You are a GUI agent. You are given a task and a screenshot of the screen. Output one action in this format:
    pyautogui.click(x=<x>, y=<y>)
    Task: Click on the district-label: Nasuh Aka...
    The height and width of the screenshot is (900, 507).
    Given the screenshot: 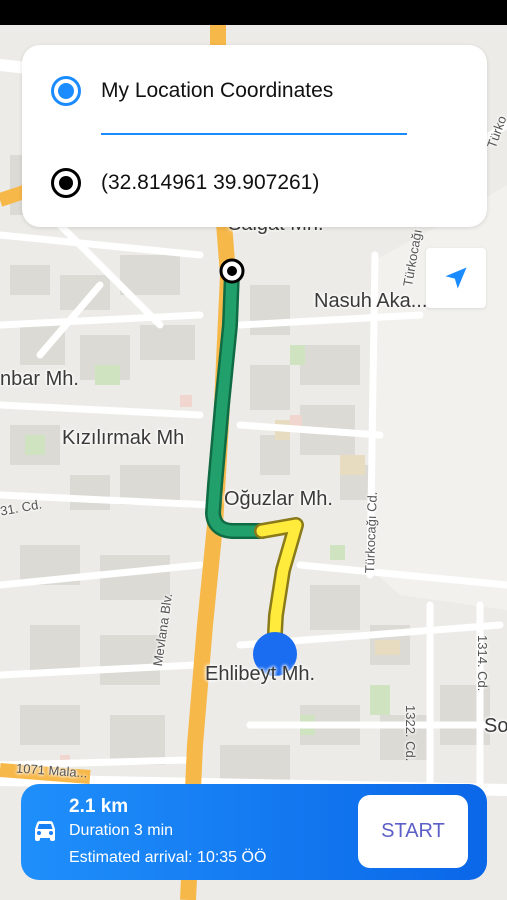 What is the action you would take?
    pyautogui.click(x=371, y=301)
    